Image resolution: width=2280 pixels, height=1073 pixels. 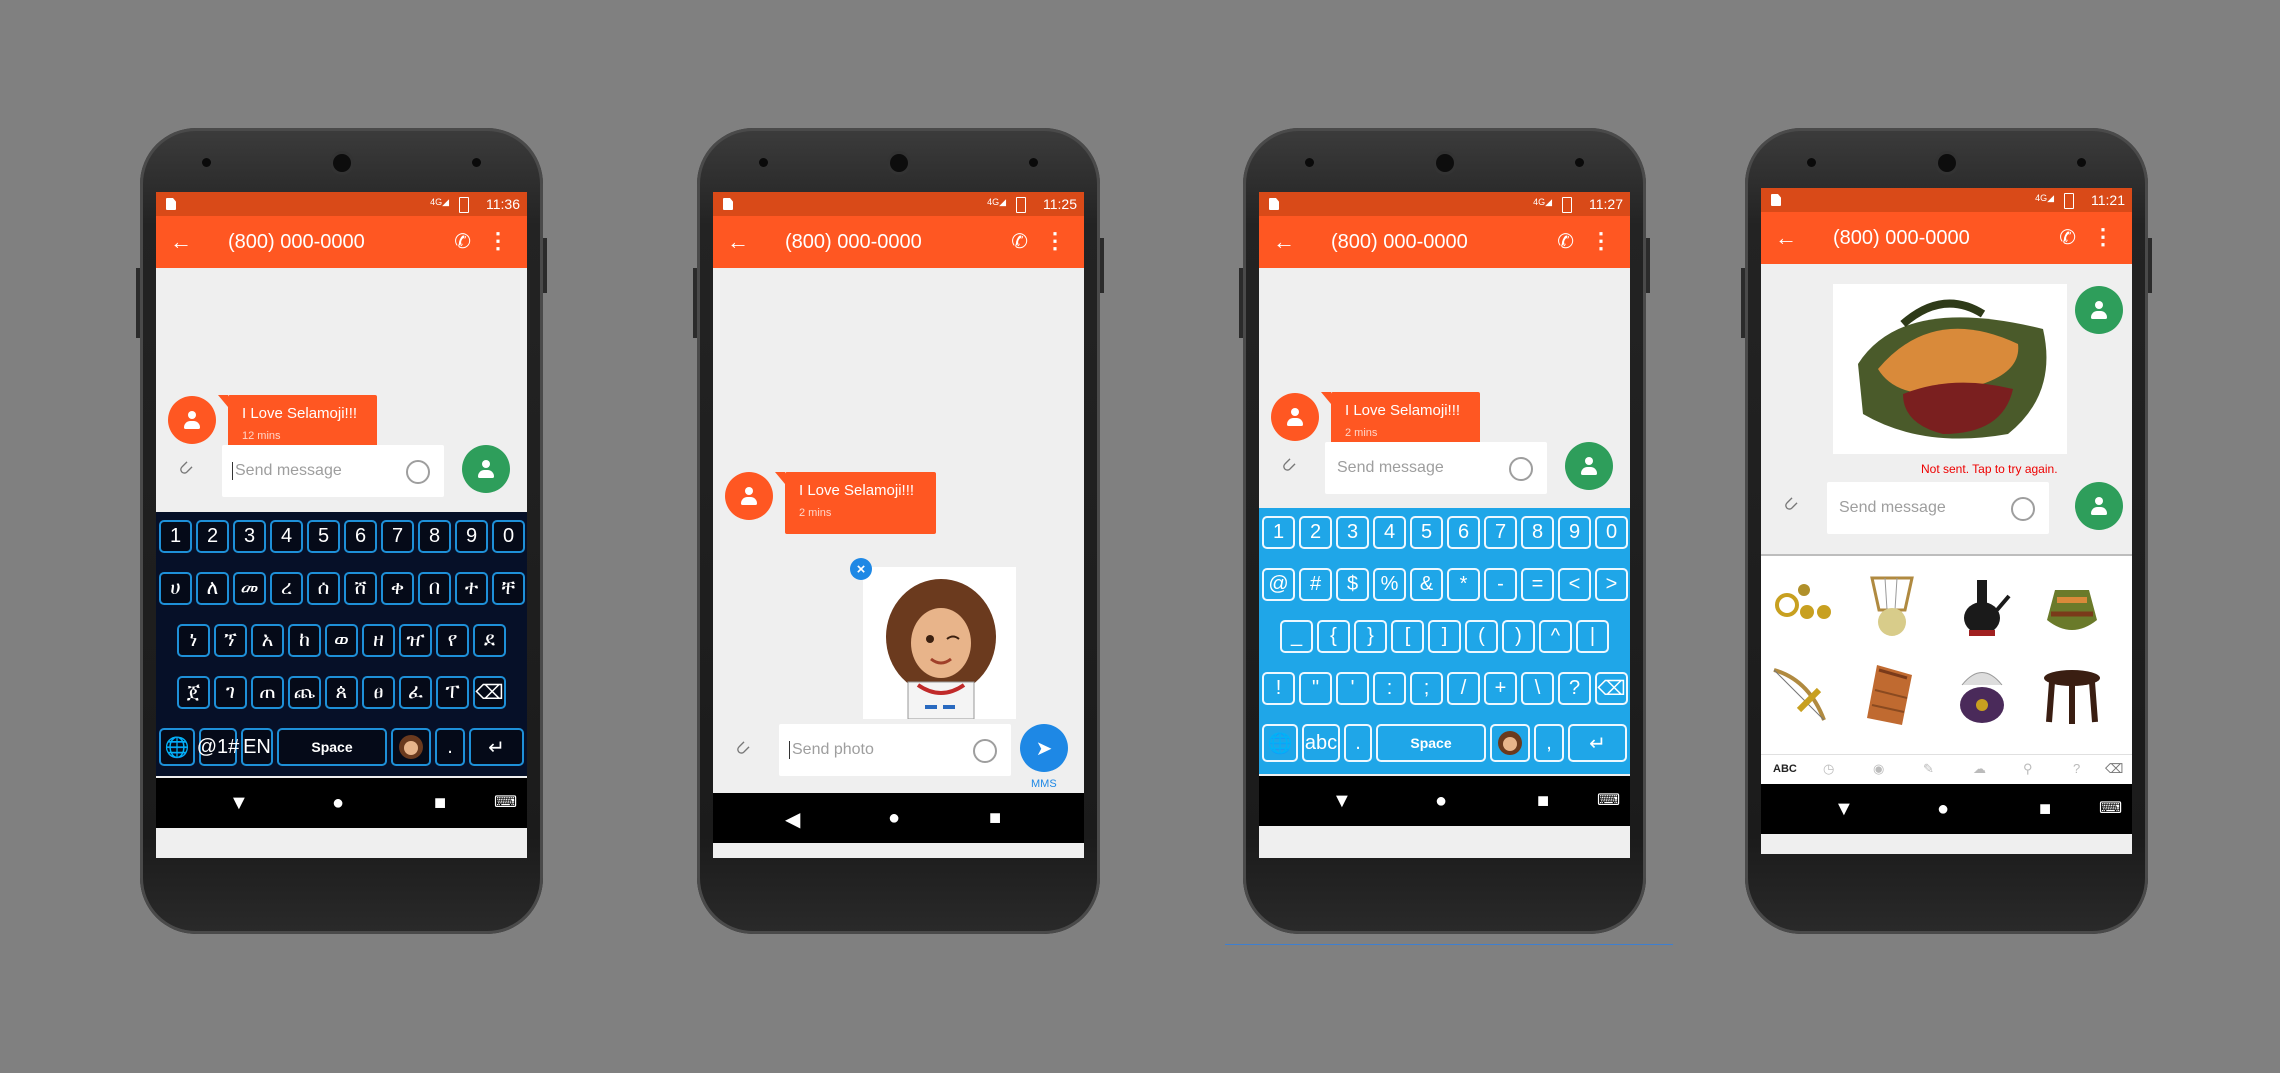 What do you see at coordinates (1938, 508) in the screenshot?
I see `message-input: Send message` at bounding box center [1938, 508].